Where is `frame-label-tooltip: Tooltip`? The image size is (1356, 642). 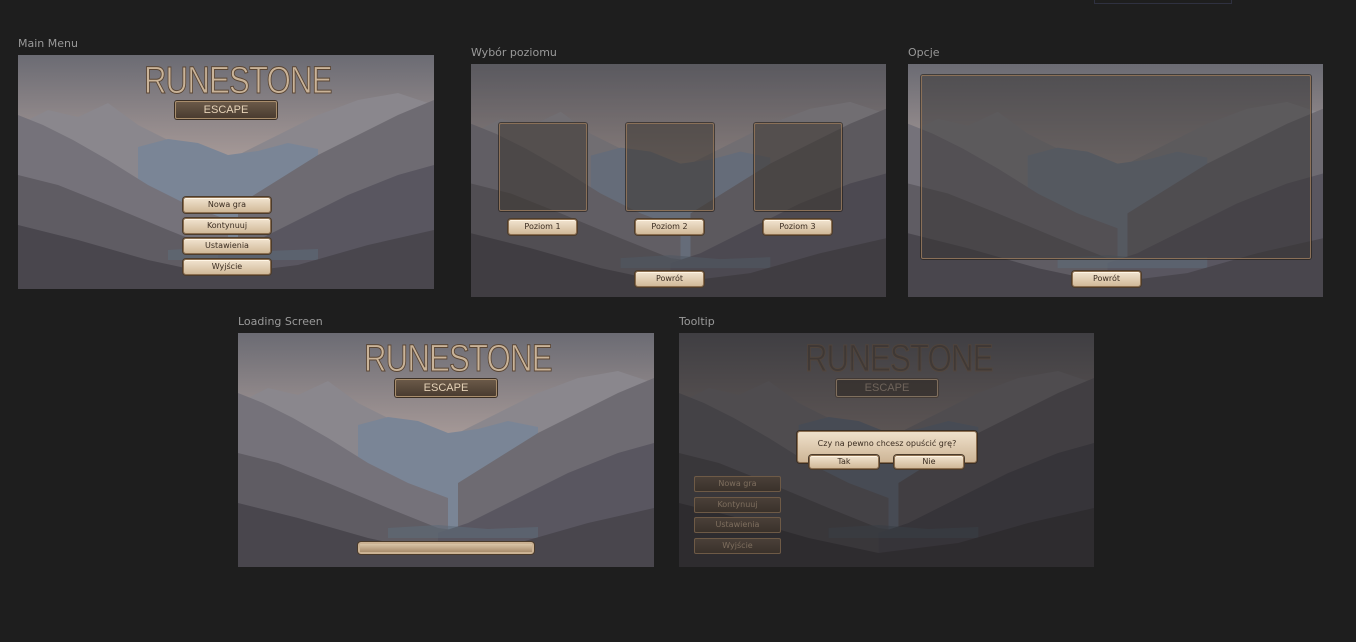 frame-label-tooltip: Tooltip is located at coordinates (697, 321).